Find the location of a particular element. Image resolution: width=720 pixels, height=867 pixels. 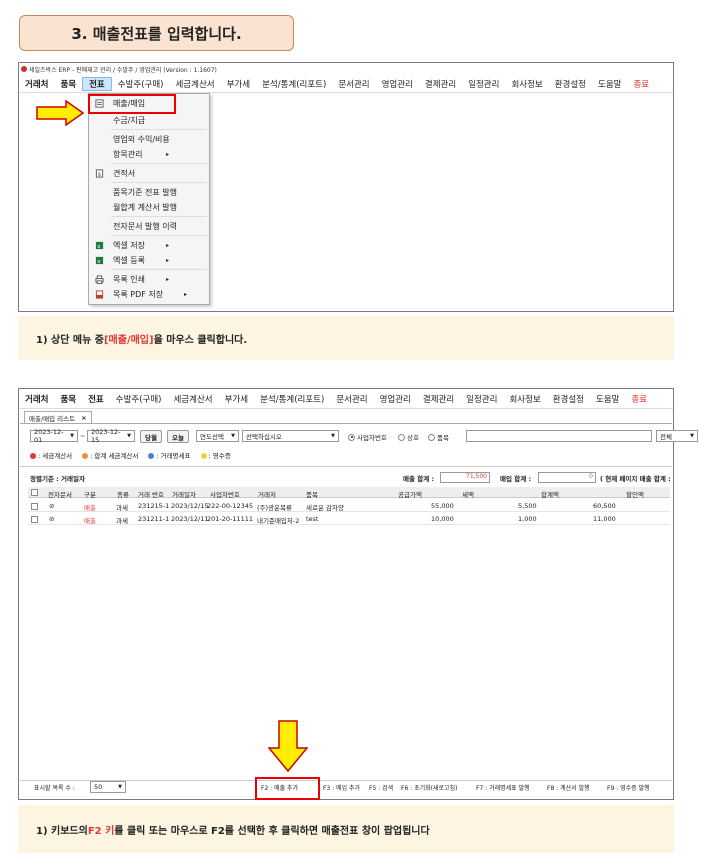

date-to-select: 2023-12-15 ▼ is located at coordinates (111, 436).